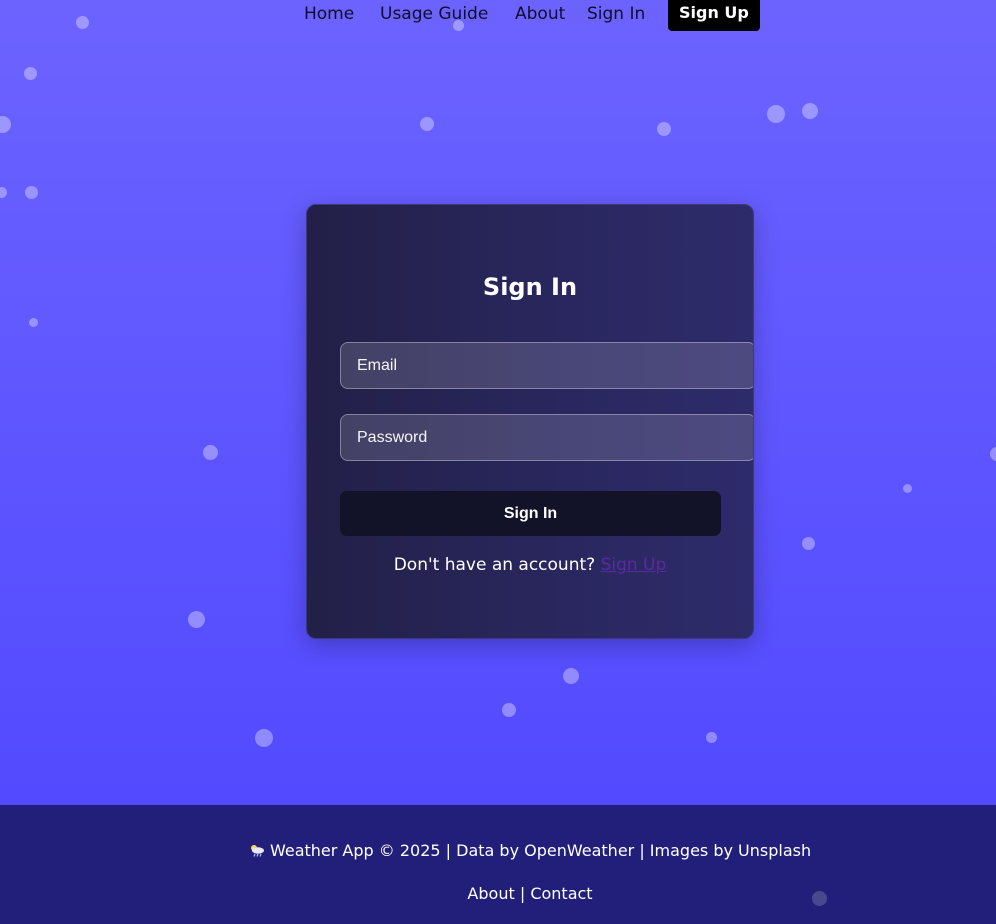 This screenshot has width=996, height=924. Describe the element at coordinates (714, 15) in the screenshot. I see `nav-sign-up-button: Sign Up` at that location.